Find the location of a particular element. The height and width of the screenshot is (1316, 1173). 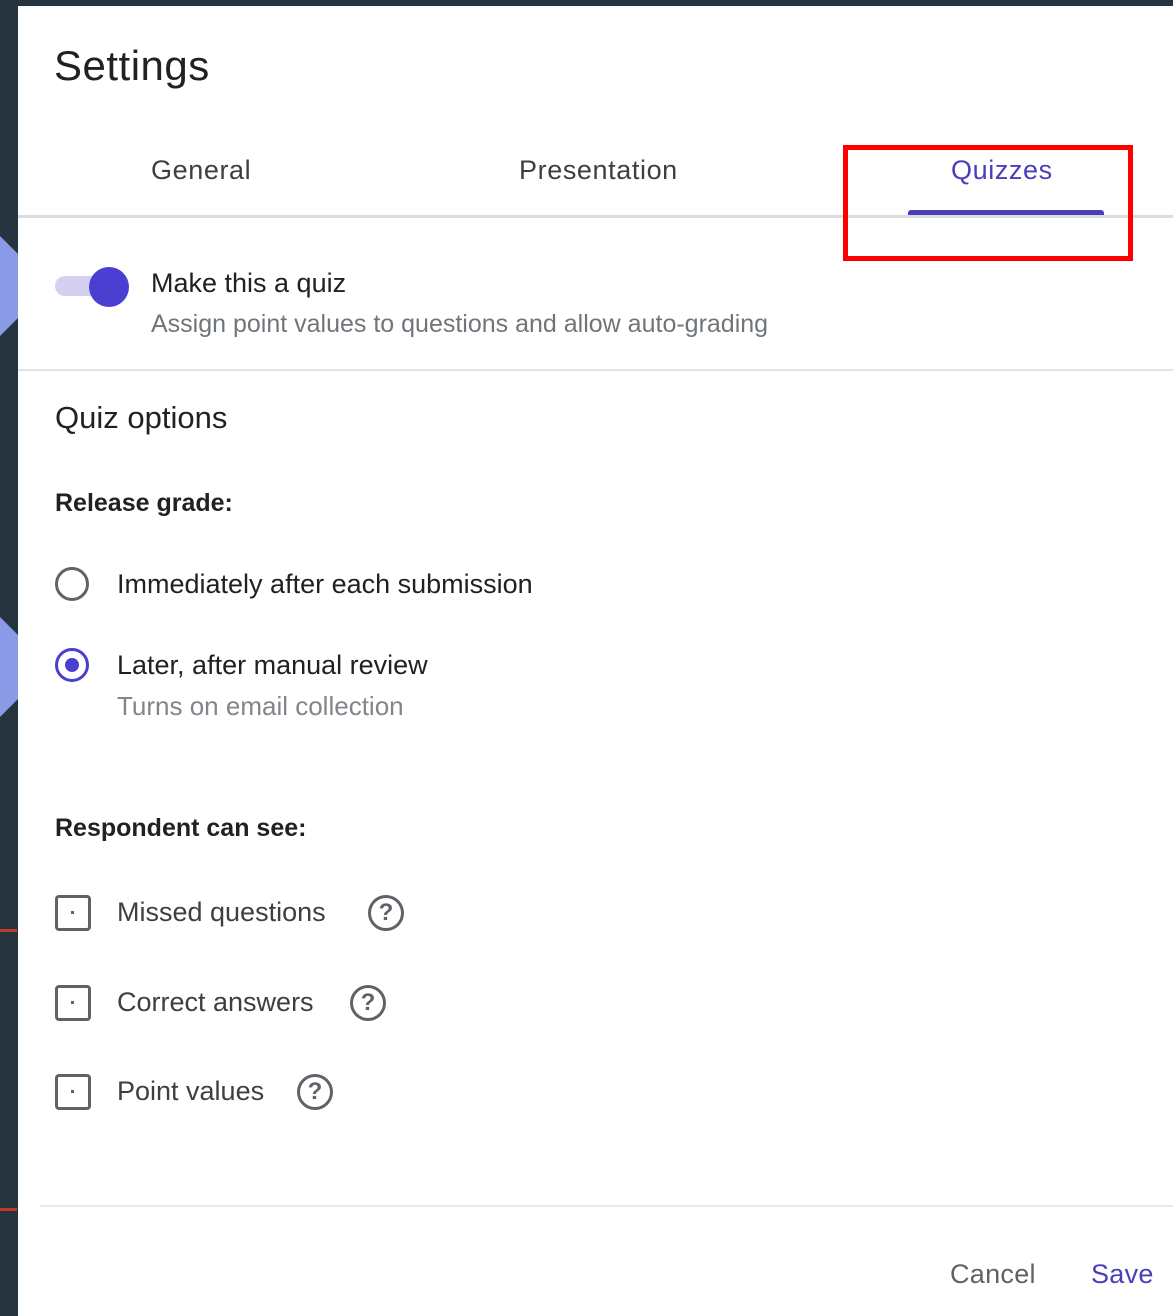

missed-questions-label: Missed questions is located at coordinates (221, 912).